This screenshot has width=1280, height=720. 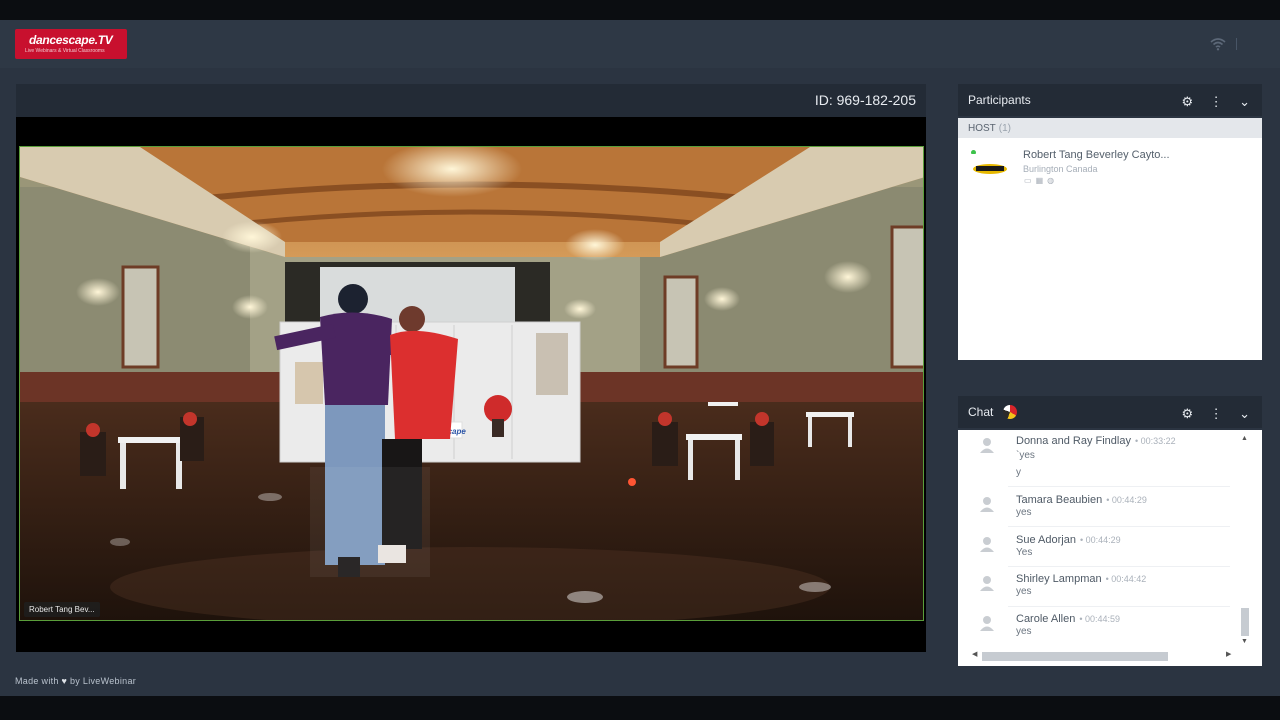 I want to click on footer: Made with ♥ by LiveWebinar, so click(x=640, y=681).